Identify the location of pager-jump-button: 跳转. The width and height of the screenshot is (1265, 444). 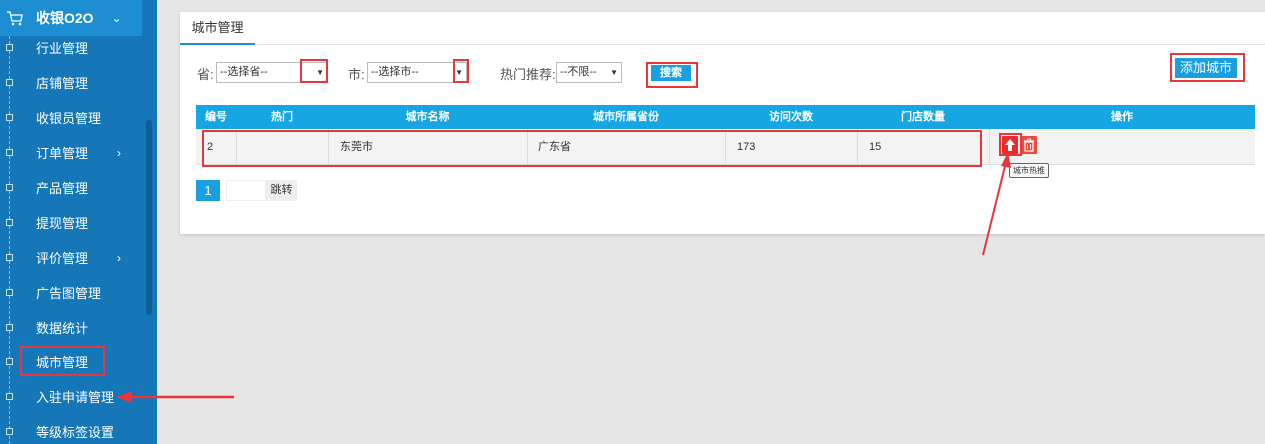
(281, 190).